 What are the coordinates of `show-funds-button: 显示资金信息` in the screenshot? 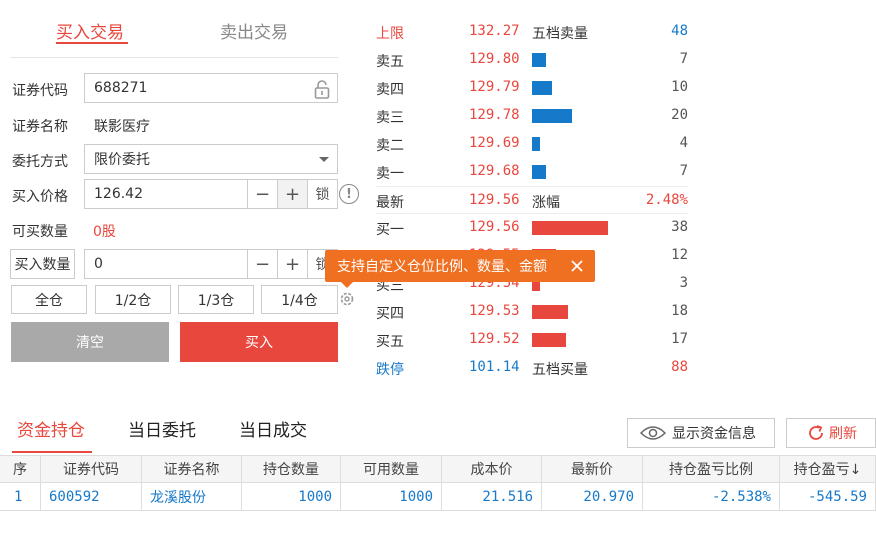 It's located at (701, 433).